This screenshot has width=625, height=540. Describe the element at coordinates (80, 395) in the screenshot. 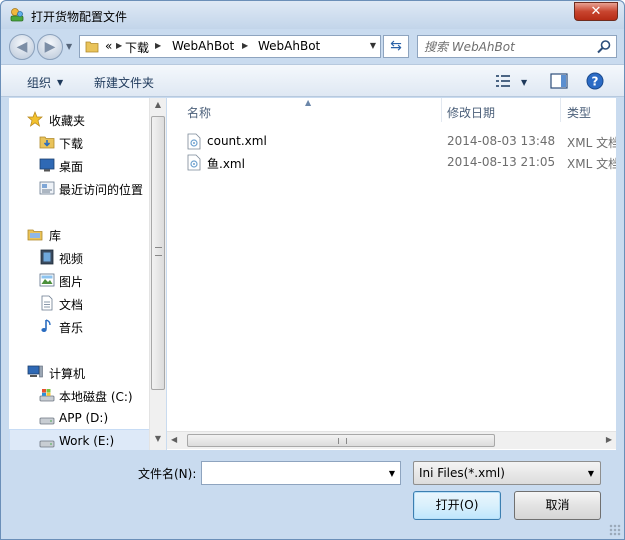

I see `nav-item-drive-c: 本地磁盘 (C:)` at that location.